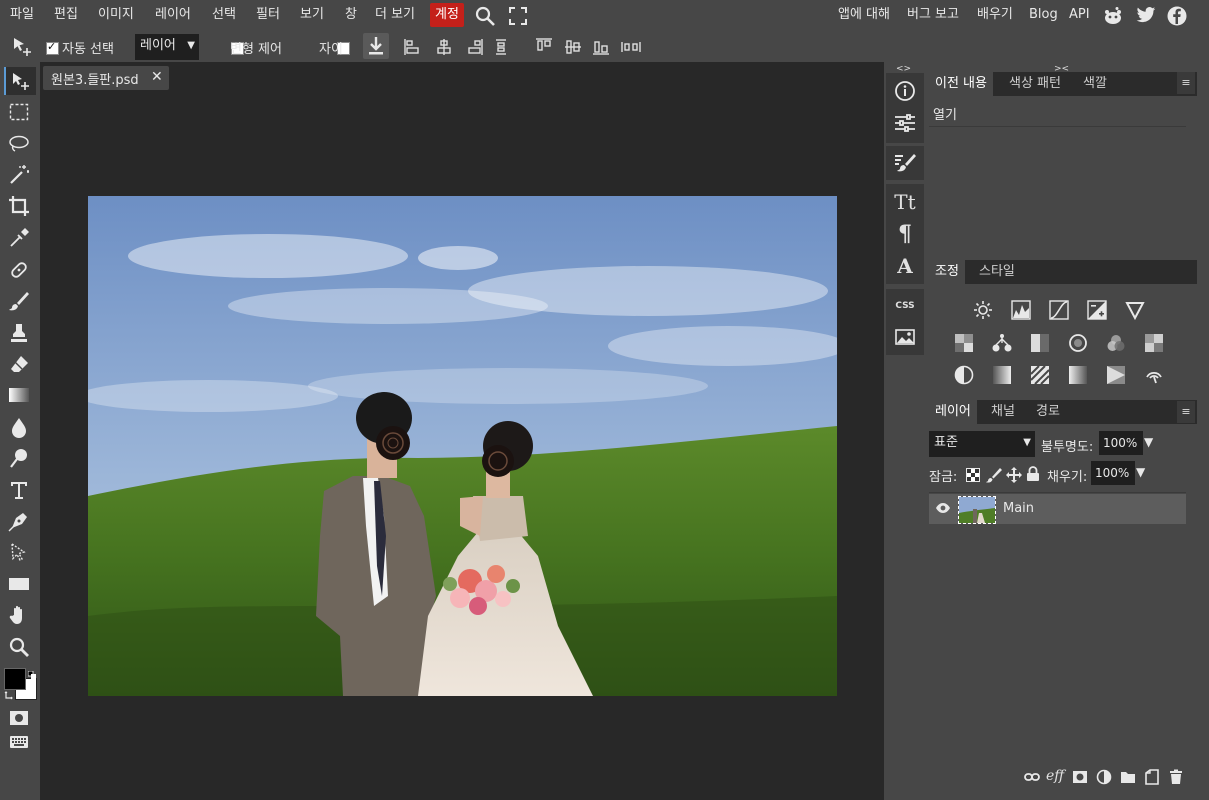  I want to click on layer-effects-icon: eff, so click(1055, 778).